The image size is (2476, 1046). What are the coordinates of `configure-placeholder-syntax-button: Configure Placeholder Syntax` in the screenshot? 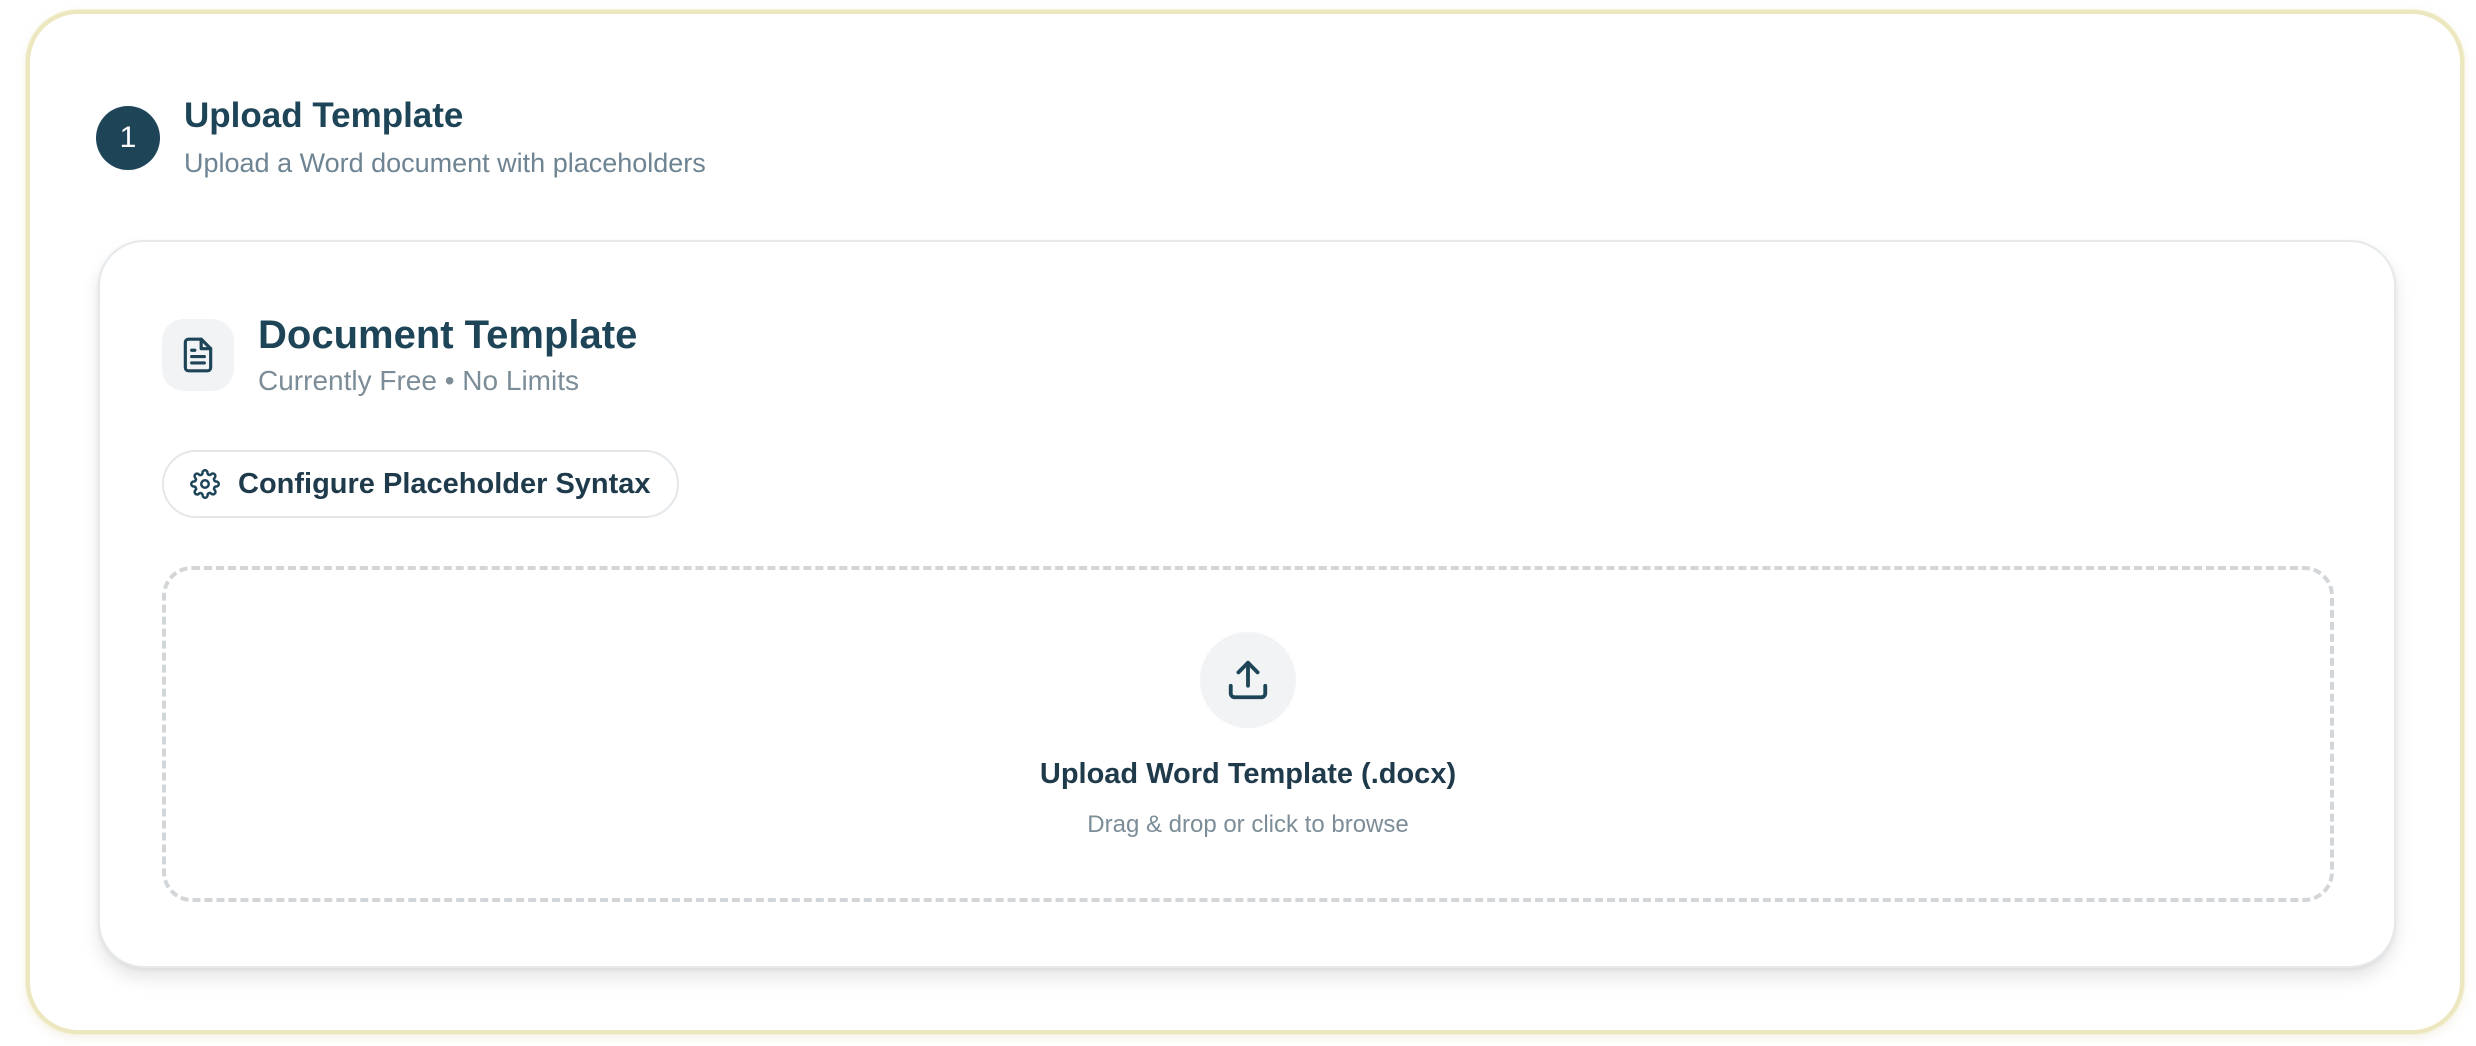 It's located at (420, 484).